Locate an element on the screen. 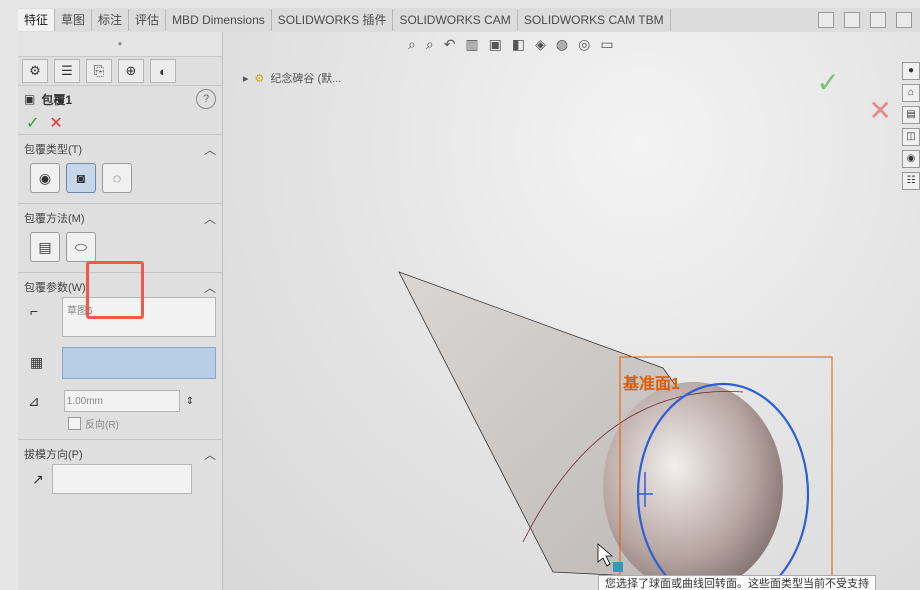  tab-solidworks-addins: SOLIDWORKS 插件 is located at coordinates (333, 20).